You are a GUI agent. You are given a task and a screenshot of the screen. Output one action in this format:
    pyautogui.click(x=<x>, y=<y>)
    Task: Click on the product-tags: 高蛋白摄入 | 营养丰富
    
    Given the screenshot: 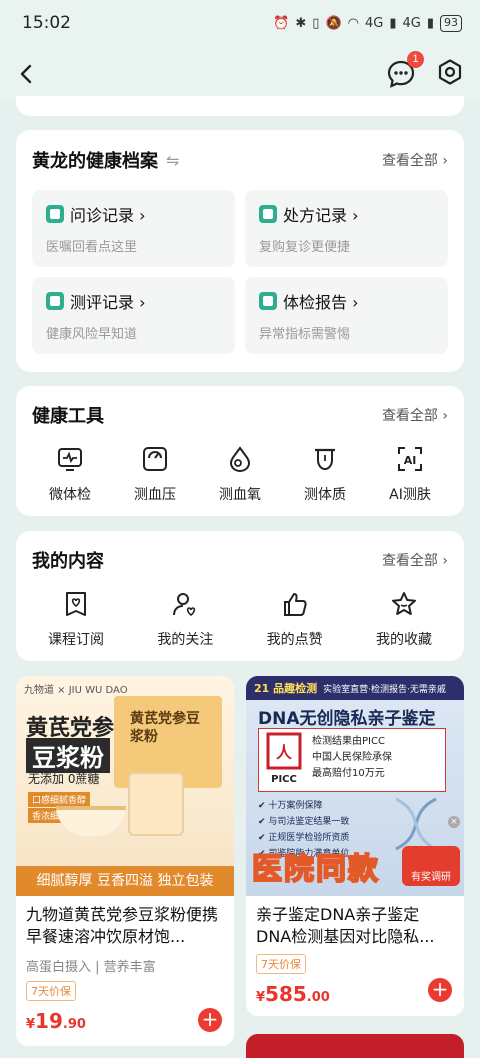 What is the action you would take?
    pyautogui.click(x=91, y=967)
    